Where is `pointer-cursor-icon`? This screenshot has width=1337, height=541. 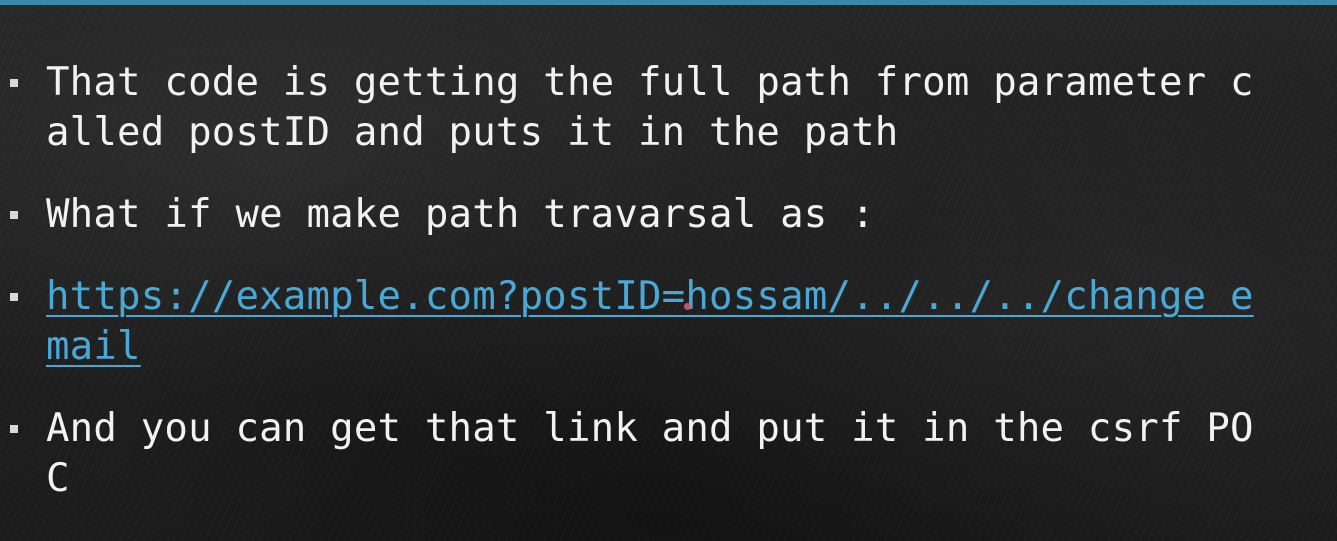
pointer-cursor-icon is located at coordinates (687, 306).